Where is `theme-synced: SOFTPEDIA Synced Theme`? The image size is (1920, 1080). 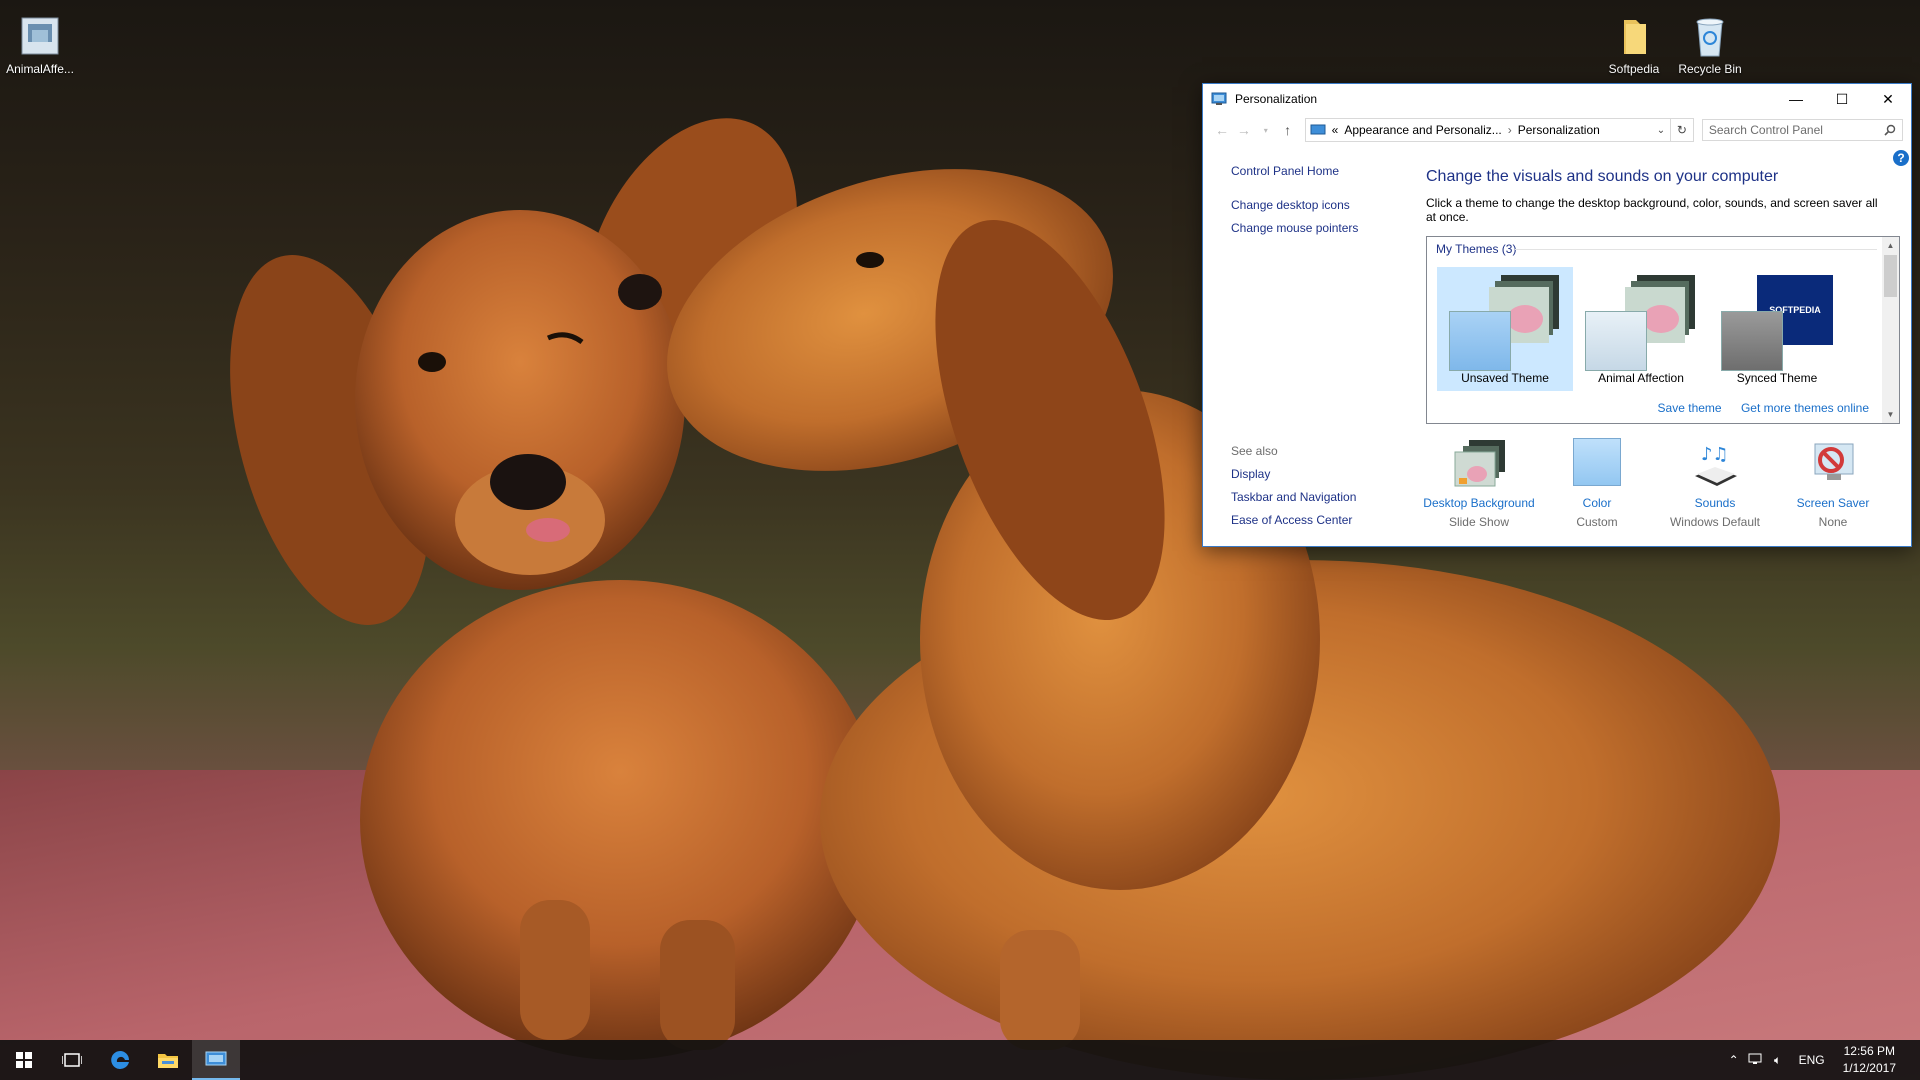 theme-synced: SOFTPEDIA Synced Theme is located at coordinates (1777, 329).